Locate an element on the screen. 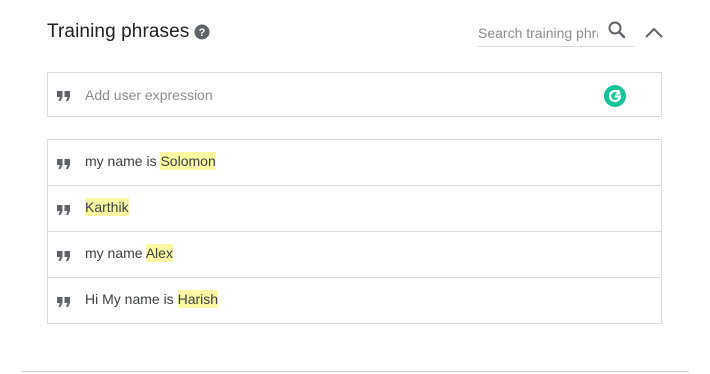 This screenshot has height=374, width=710. entity-highlight: Karthik is located at coordinates (107, 207).